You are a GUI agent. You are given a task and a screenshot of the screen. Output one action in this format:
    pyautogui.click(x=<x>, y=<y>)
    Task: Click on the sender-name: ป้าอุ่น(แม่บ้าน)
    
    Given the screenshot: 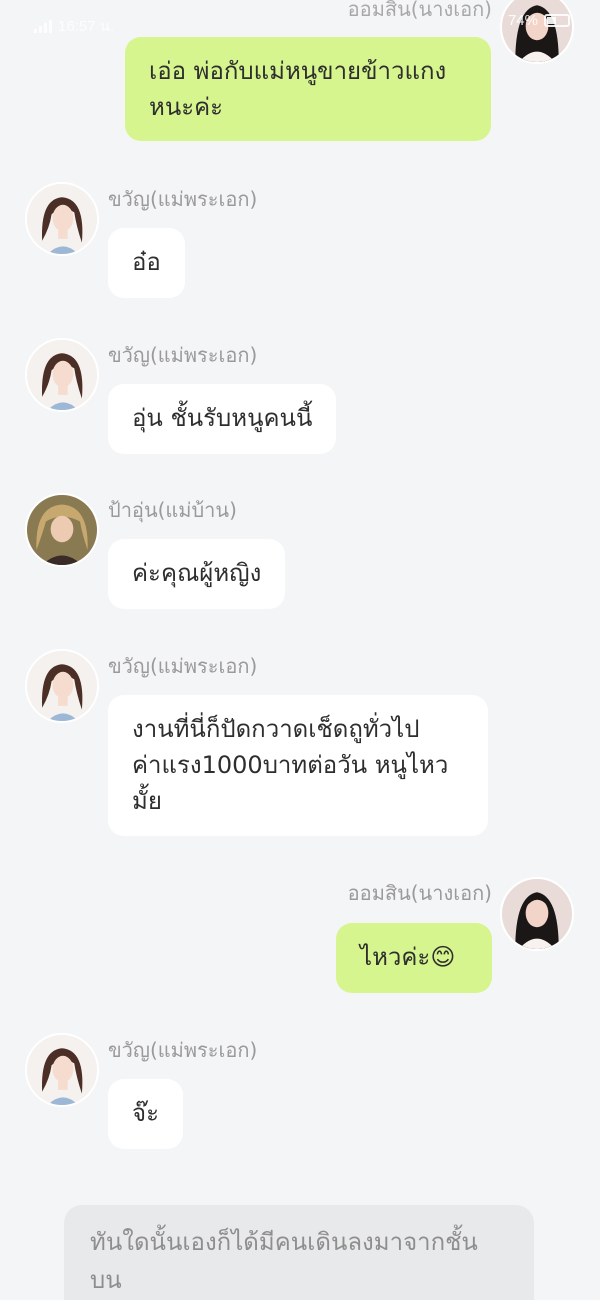 What is the action you would take?
    pyautogui.click(x=172, y=510)
    